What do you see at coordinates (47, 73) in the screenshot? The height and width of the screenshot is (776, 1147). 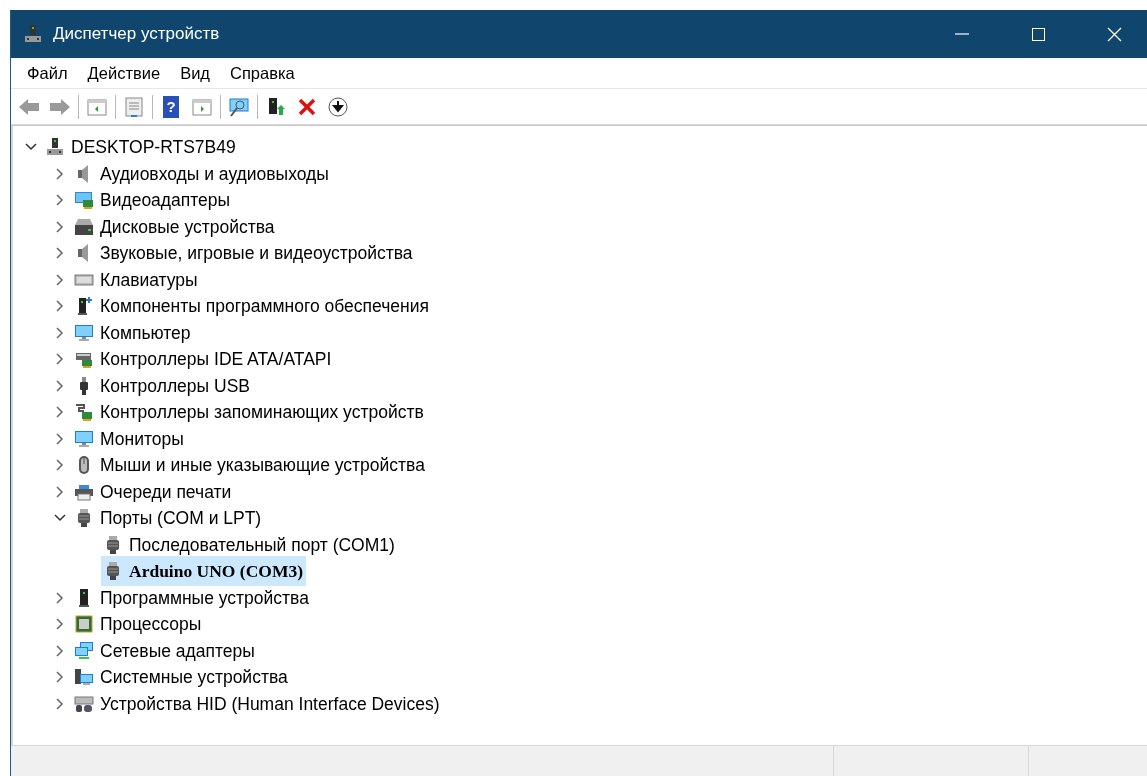 I see `menu-item: Файл` at bounding box center [47, 73].